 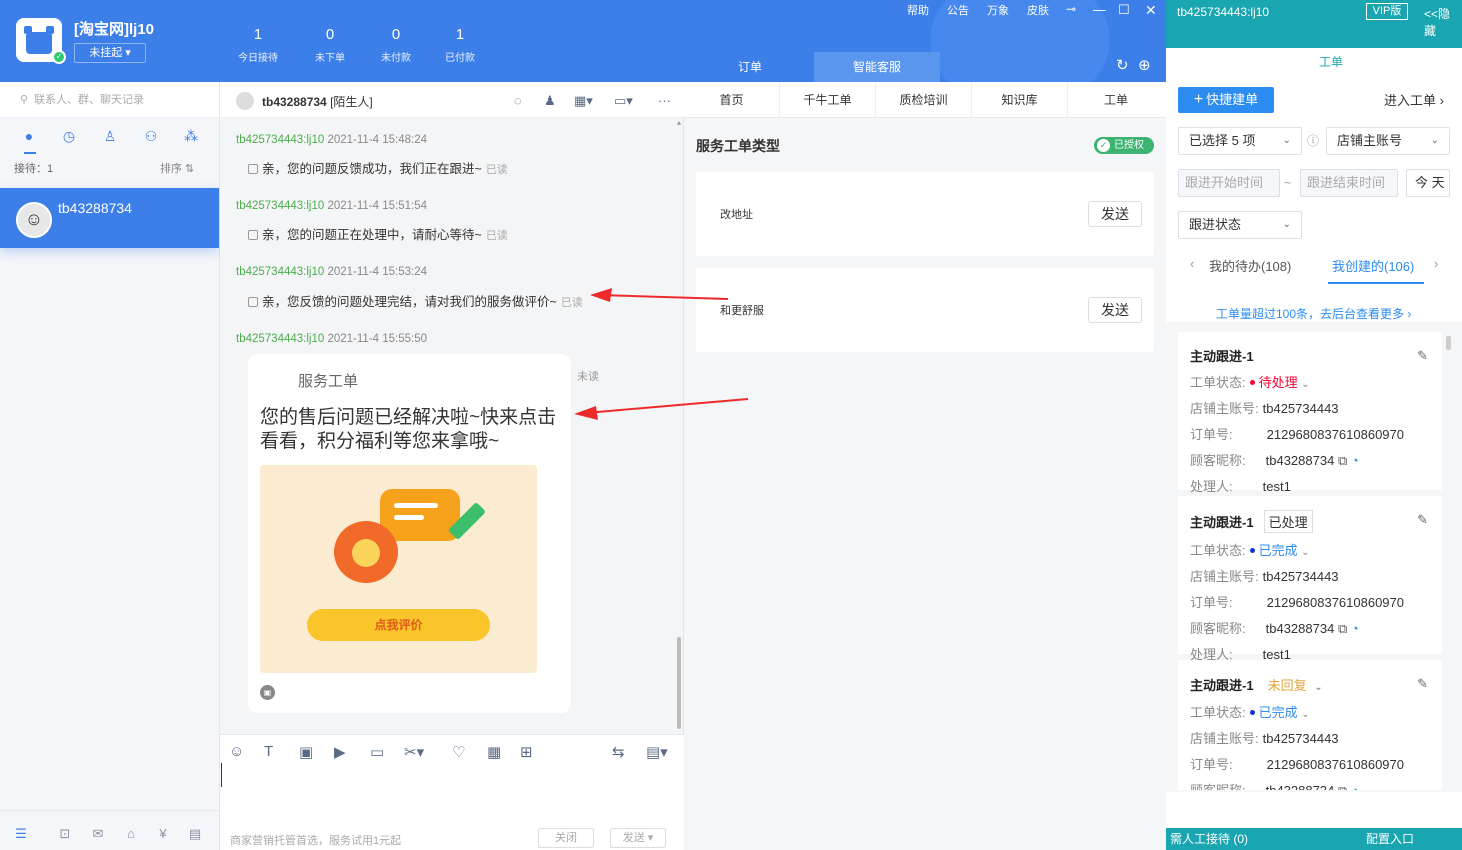 What do you see at coordinates (583, 101) in the screenshot?
I see `calendar-icon: ▦▾` at bounding box center [583, 101].